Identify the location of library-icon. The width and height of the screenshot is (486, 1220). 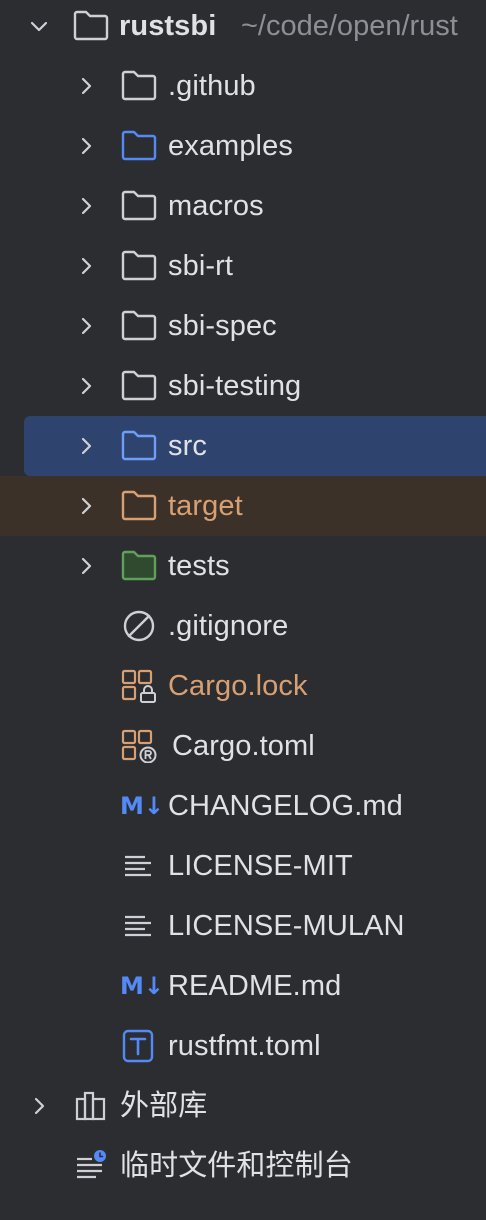
(90, 1106).